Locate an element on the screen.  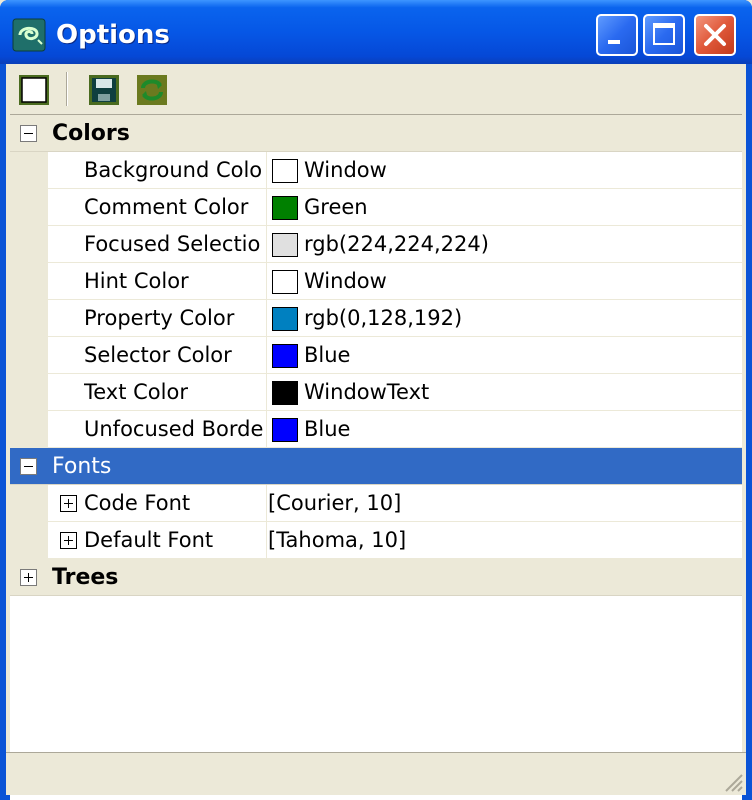
category-row-fonts: Fonts is located at coordinates (376, 466).